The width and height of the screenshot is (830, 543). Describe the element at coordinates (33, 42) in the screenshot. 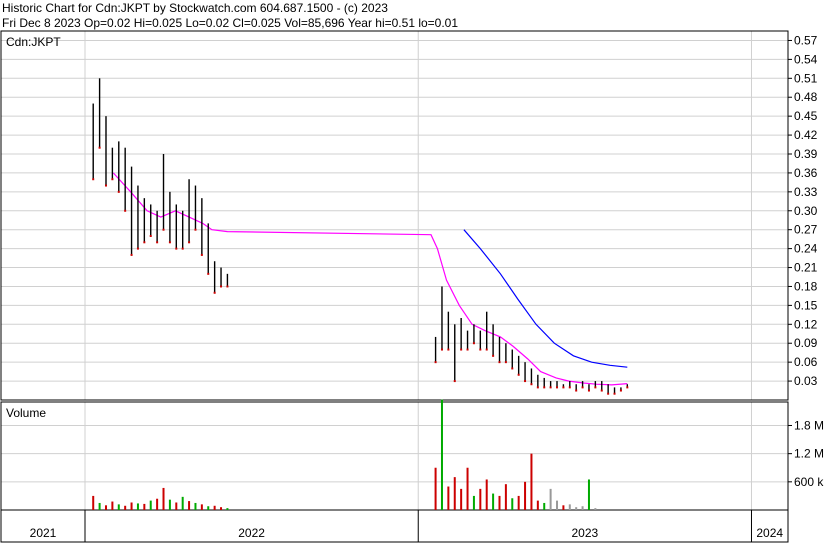

I see `price-panel-title: Cdn:JKPT` at that location.